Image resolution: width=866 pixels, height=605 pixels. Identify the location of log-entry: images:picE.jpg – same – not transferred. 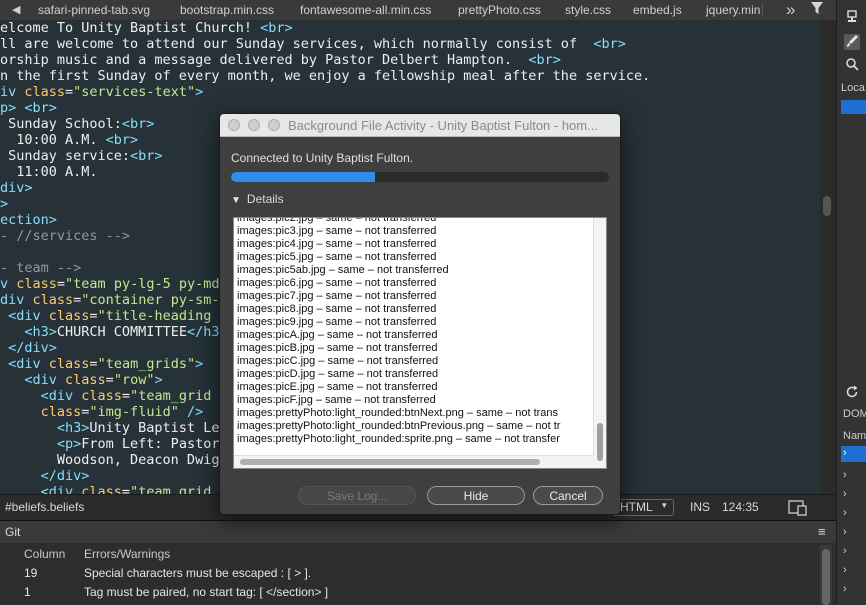
(337, 387).